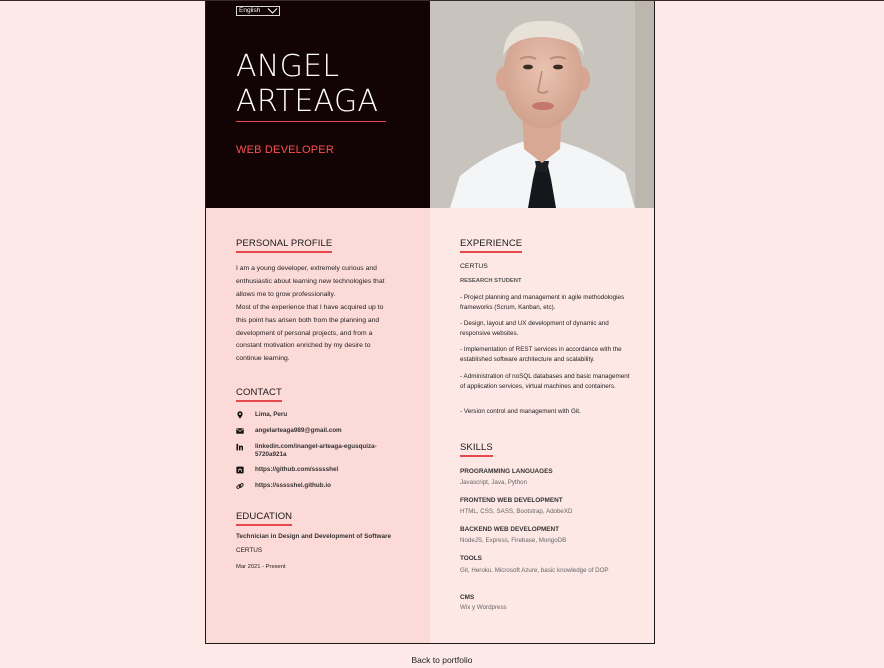 This screenshot has height=668, width=884. I want to click on education-dates: Mar 2021 - Present, so click(261, 567).